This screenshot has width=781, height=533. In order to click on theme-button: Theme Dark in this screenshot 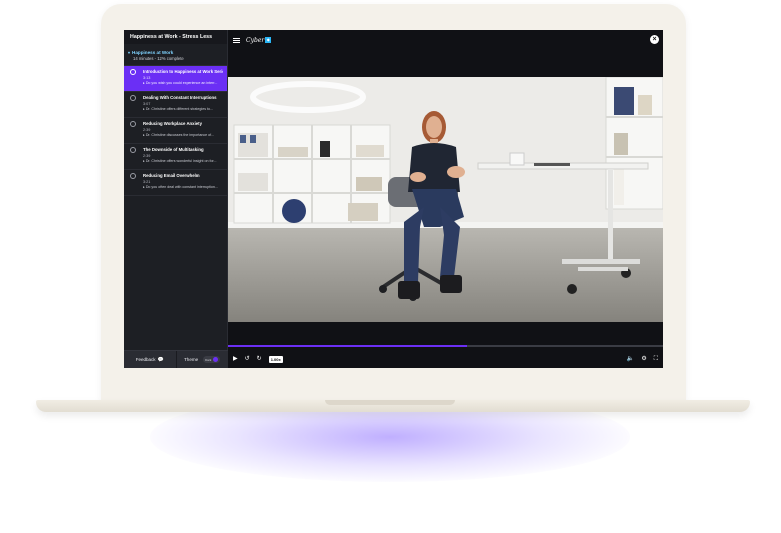, I will do `click(201, 359)`.